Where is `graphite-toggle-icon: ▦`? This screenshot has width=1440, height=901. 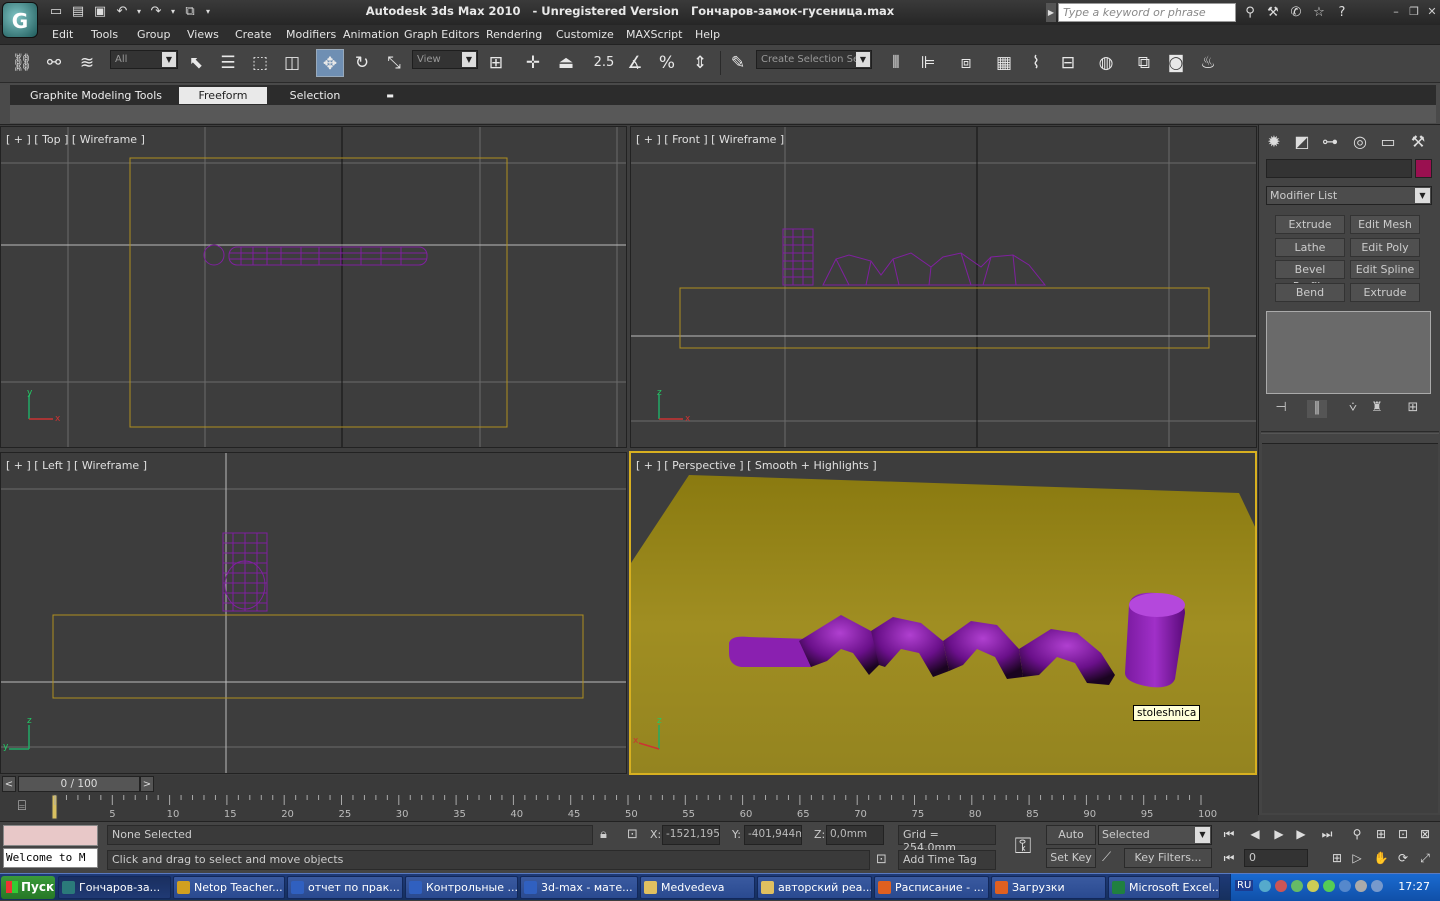
graphite-toggle-icon: ▦ is located at coordinates (1004, 63).